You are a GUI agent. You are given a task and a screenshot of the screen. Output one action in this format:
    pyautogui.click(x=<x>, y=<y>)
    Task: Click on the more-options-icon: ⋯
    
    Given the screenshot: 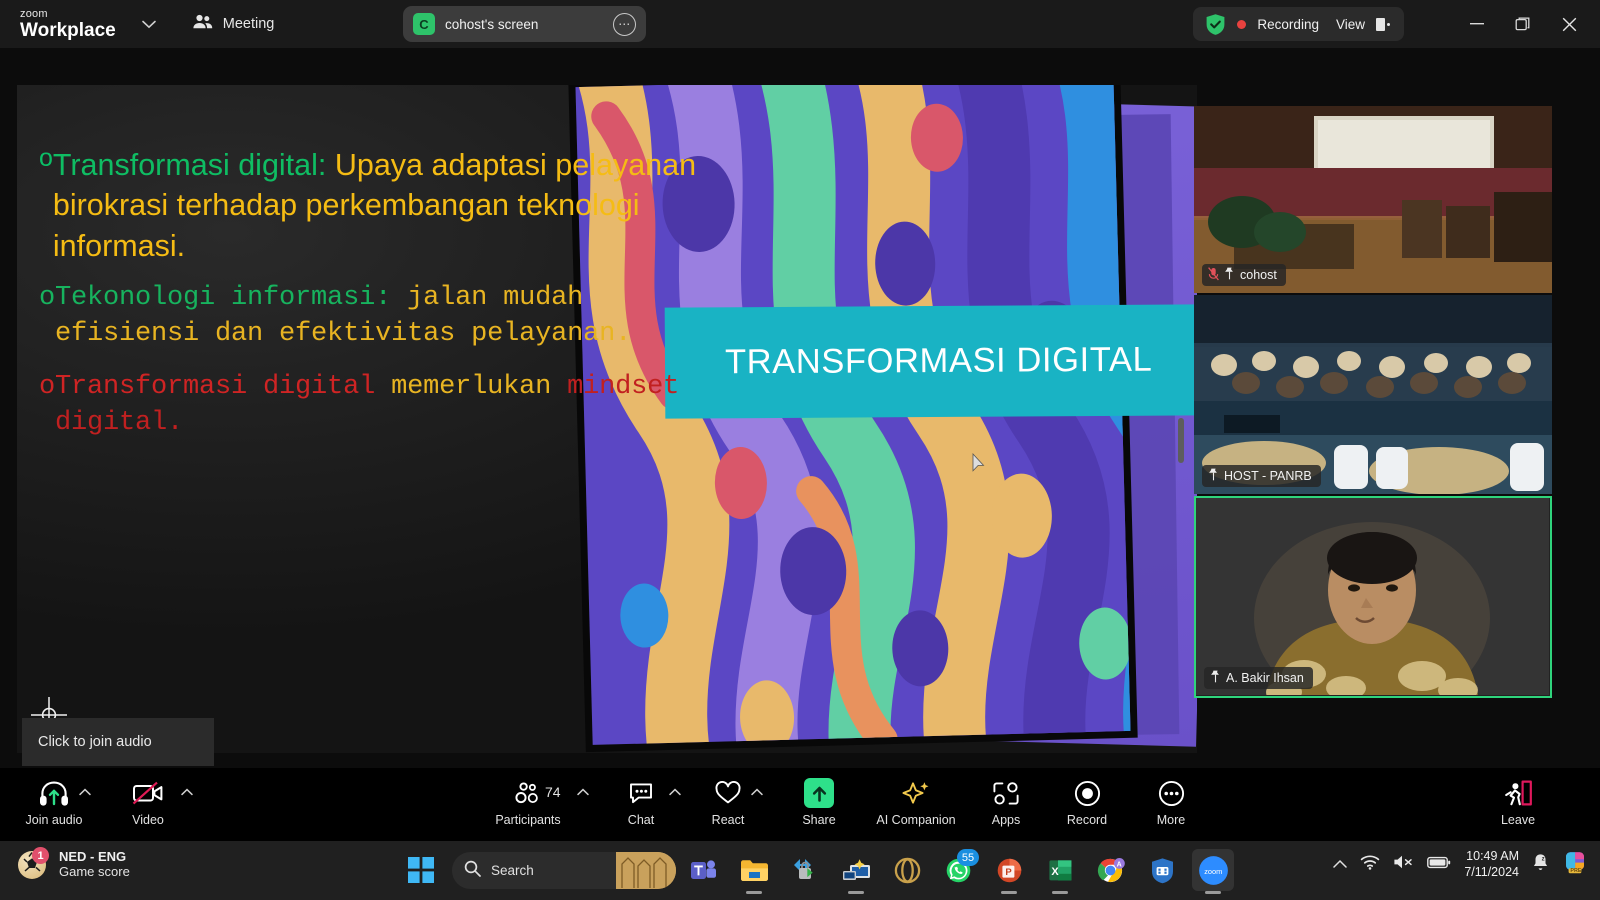 What is the action you would take?
    pyautogui.click(x=624, y=24)
    